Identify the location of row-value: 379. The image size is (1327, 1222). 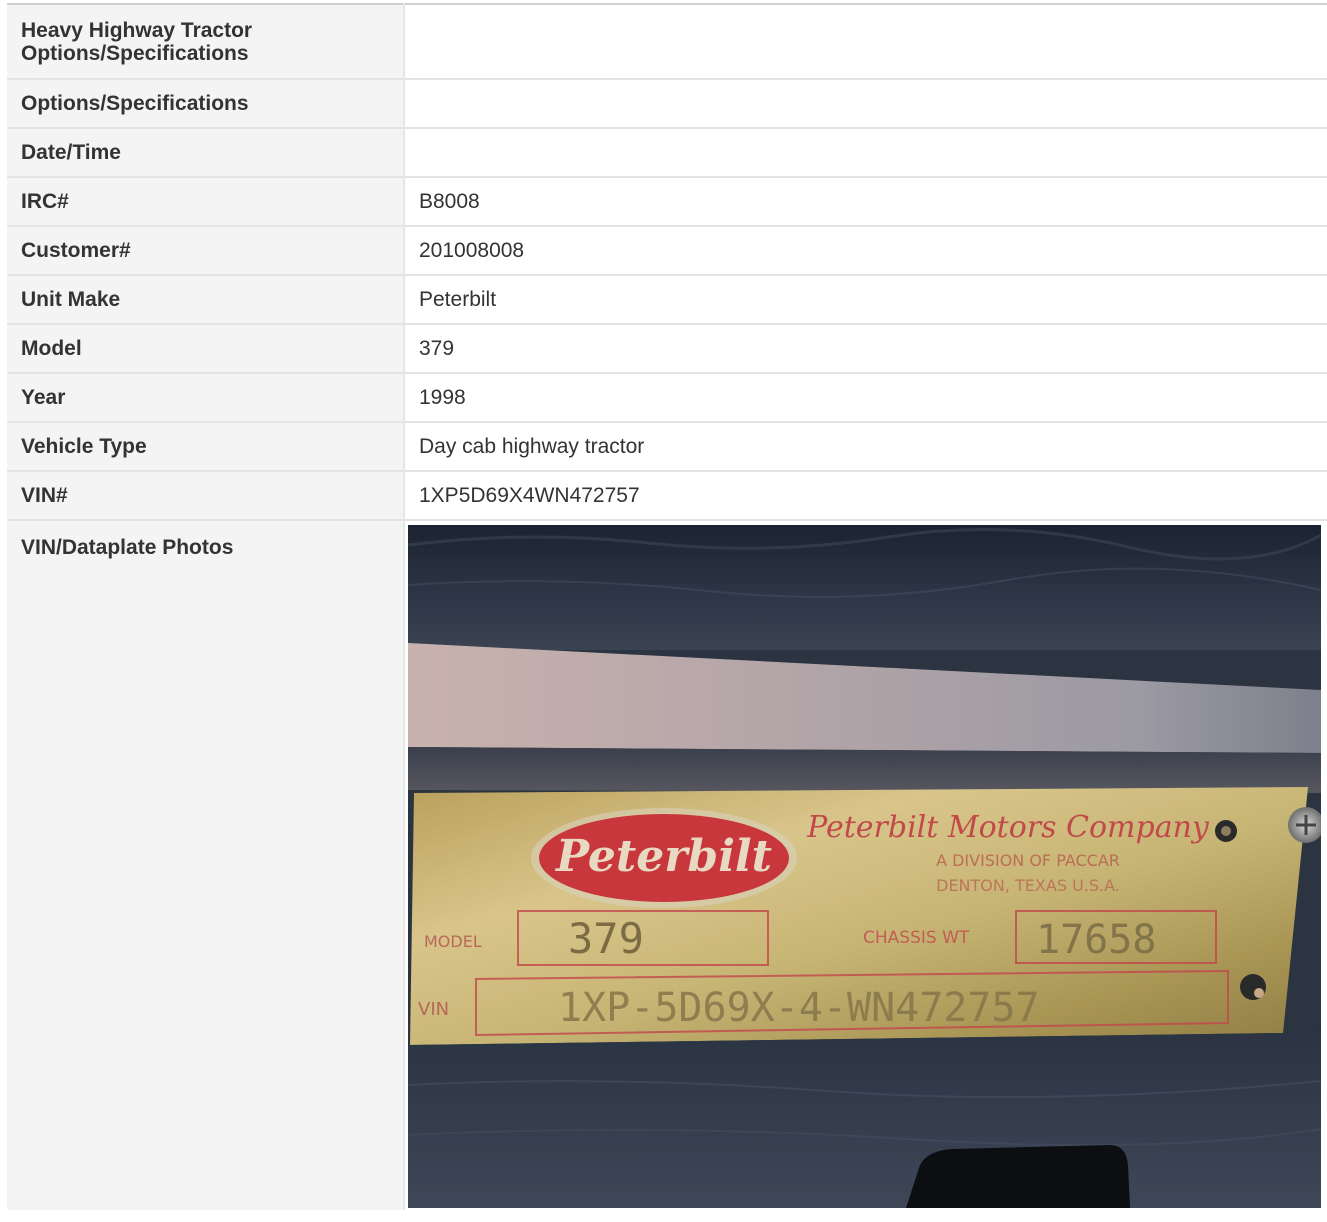
(865, 348).